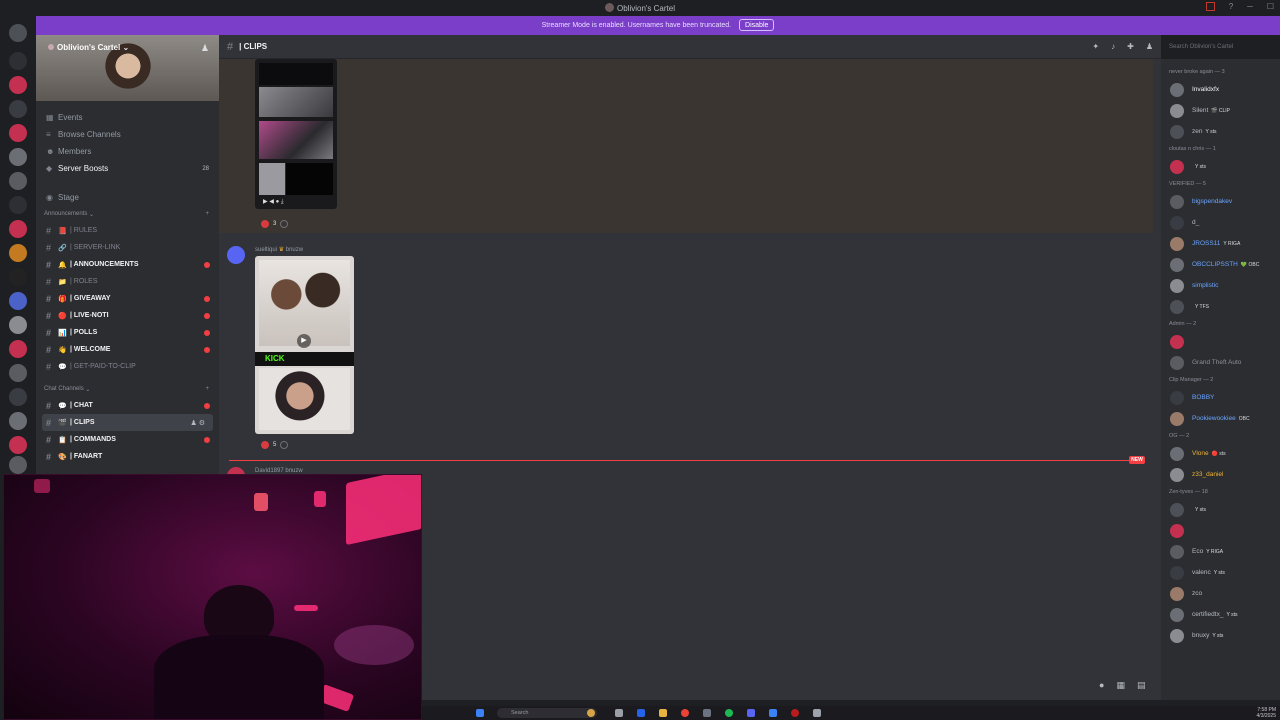  What do you see at coordinates (1220, 110) in the screenshot?
I see `member-item: Silent 🎬 CLIP` at bounding box center [1220, 110].